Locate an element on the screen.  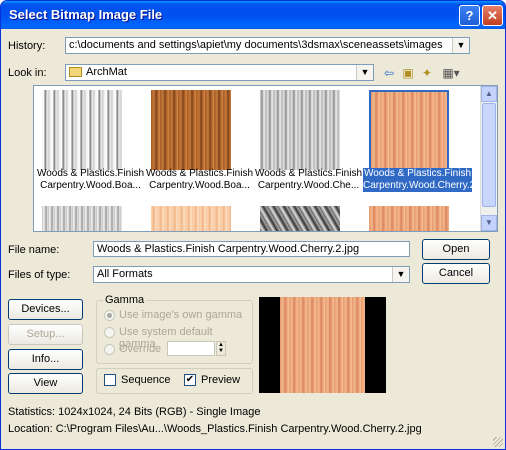
options-group: Sequence ✔ Preview is located at coordinates (174, 381).